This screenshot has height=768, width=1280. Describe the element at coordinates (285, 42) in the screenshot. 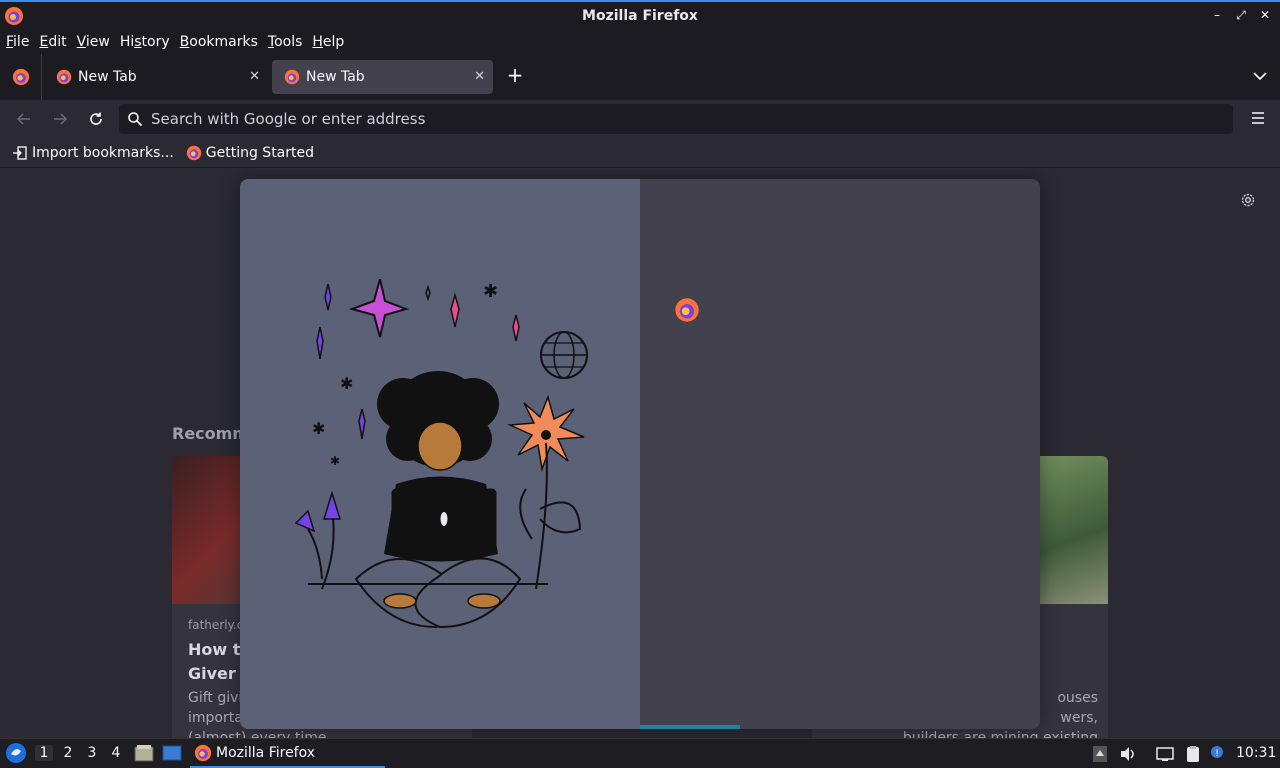

I see `menu-tools: Tools` at that location.